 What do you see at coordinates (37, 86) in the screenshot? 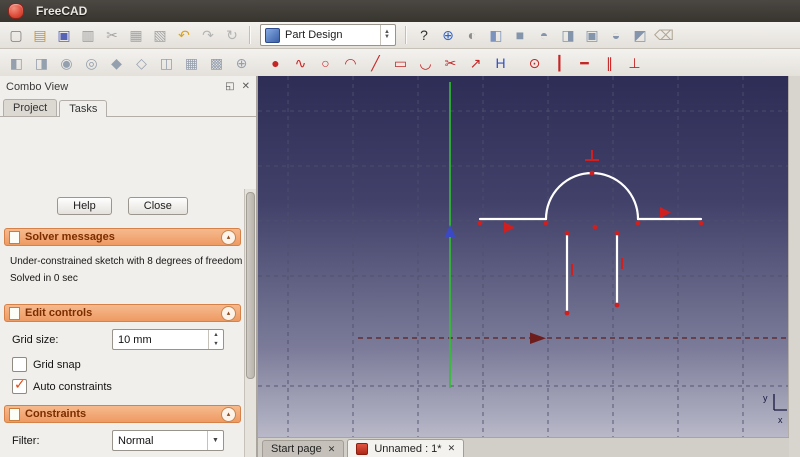
I see `panel-title: Combo View` at bounding box center [37, 86].